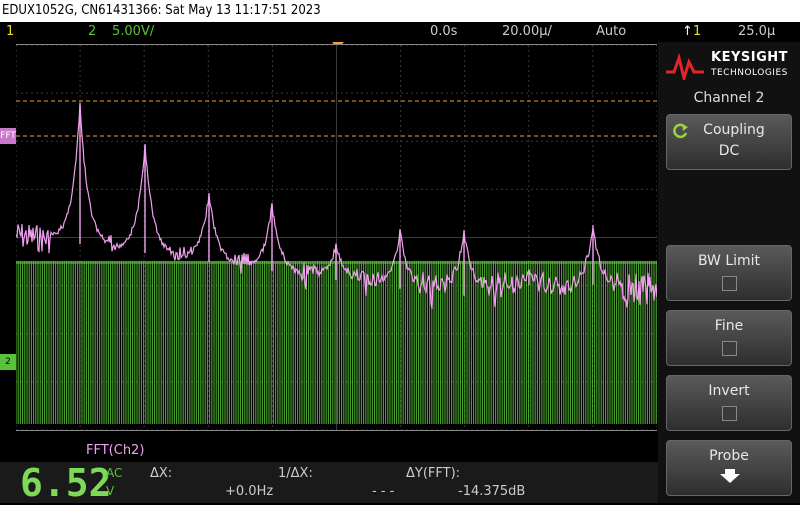 The width and height of the screenshot is (800, 505). Describe the element at coordinates (729, 326) in the screenshot. I see `fine-label: Fine` at that location.